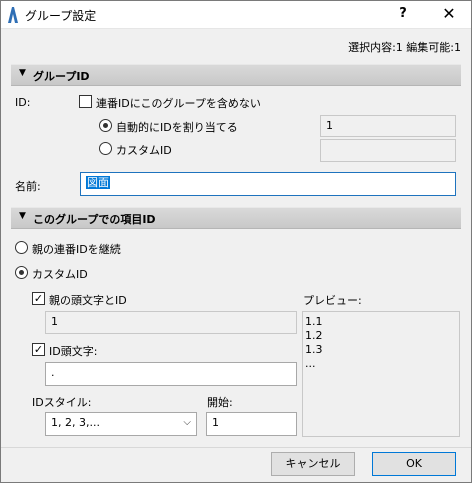  What do you see at coordinates (220, 402) in the screenshot?
I see `start-label: 開始:` at bounding box center [220, 402].